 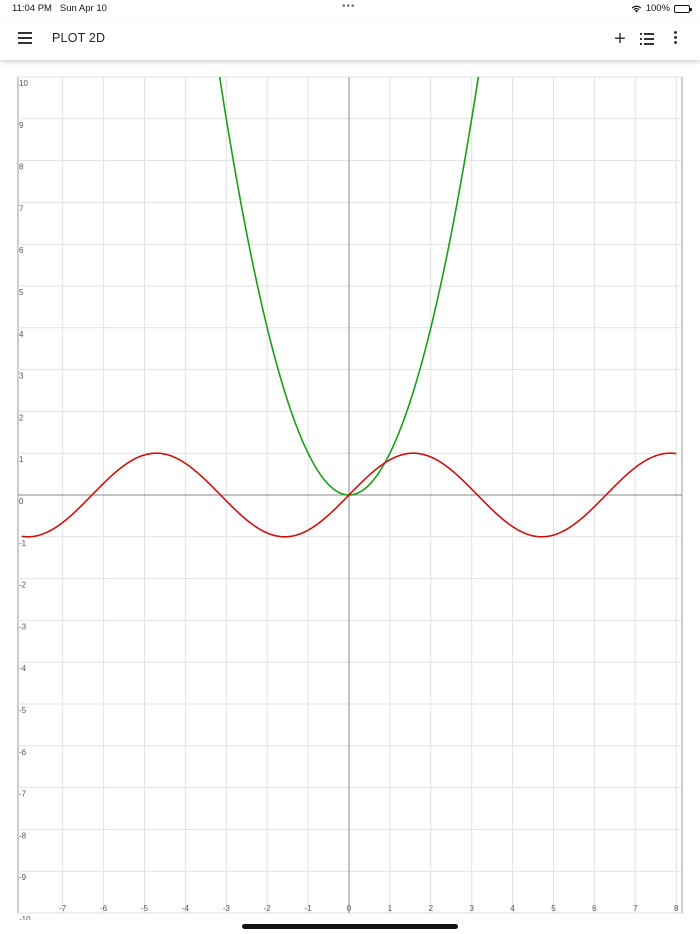 What do you see at coordinates (350, 926) in the screenshot?
I see `home-indicator` at bounding box center [350, 926].